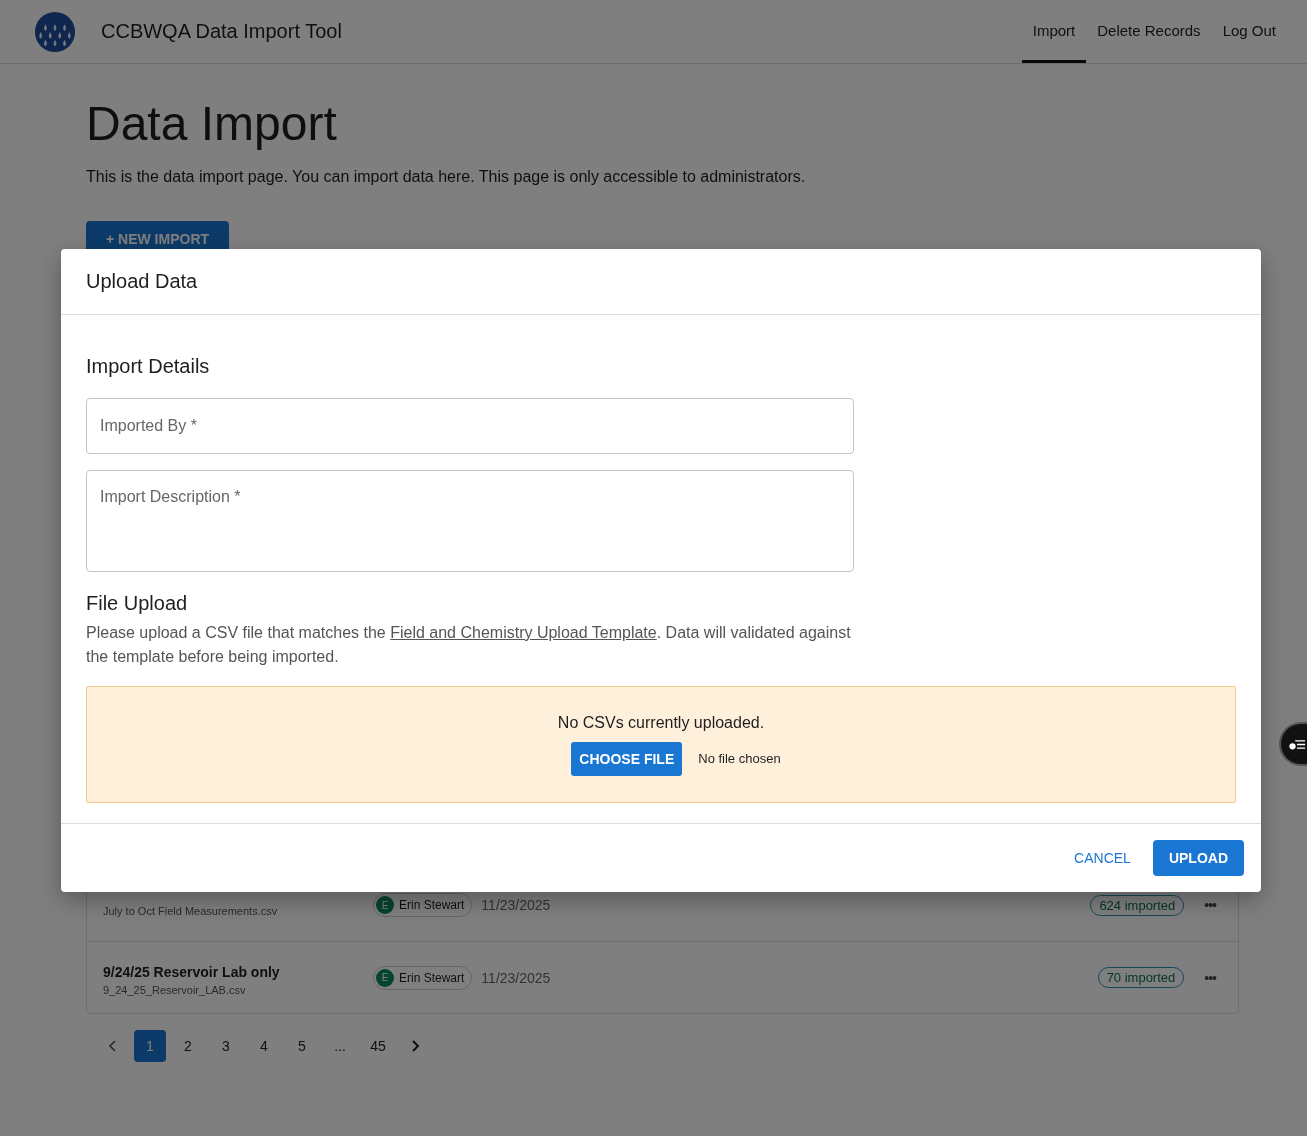  Describe the element at coordinates (264, 1046) in the screenshot. I see `page-button: 4` at that location.